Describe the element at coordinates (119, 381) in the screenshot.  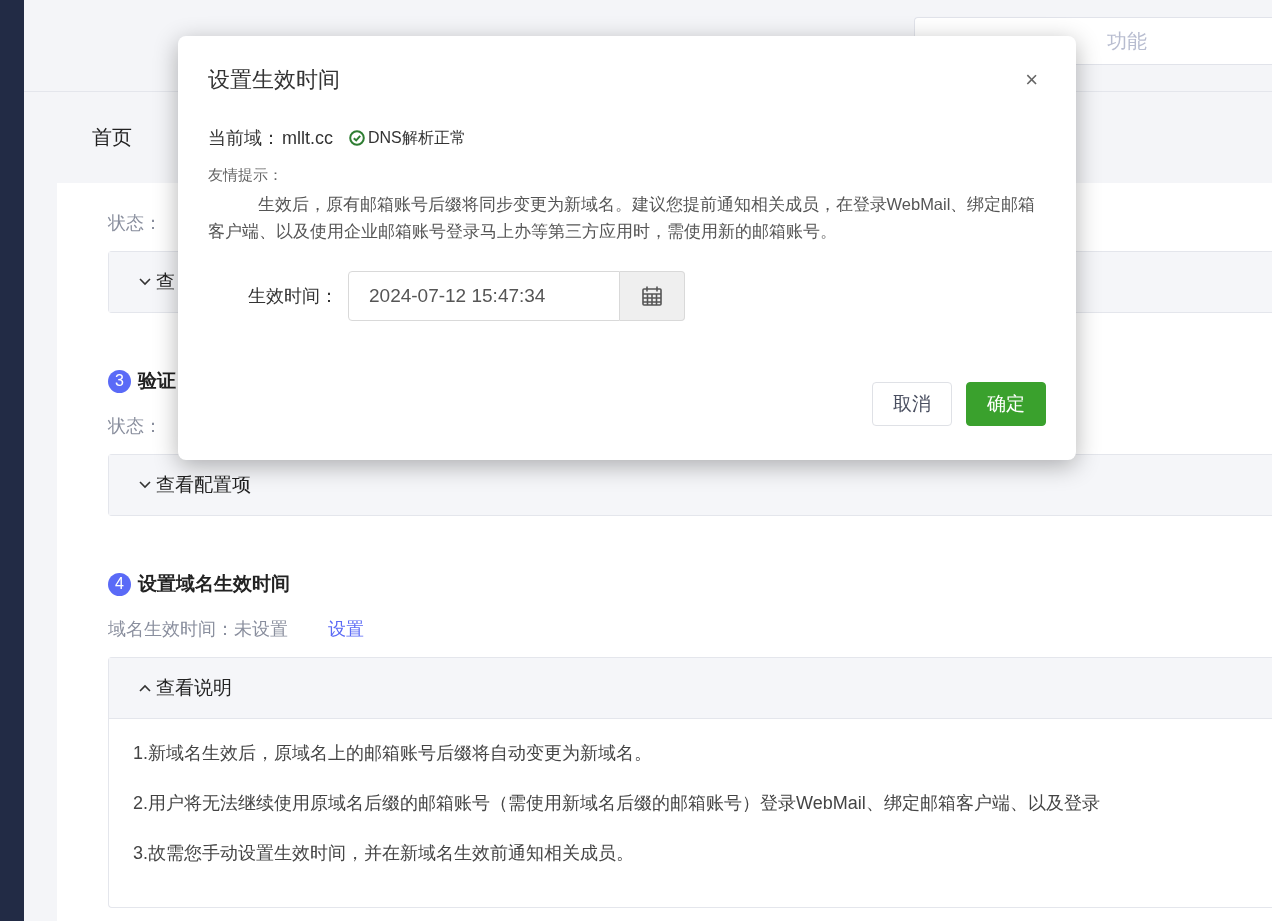
I see `step-number: 3` at that location.